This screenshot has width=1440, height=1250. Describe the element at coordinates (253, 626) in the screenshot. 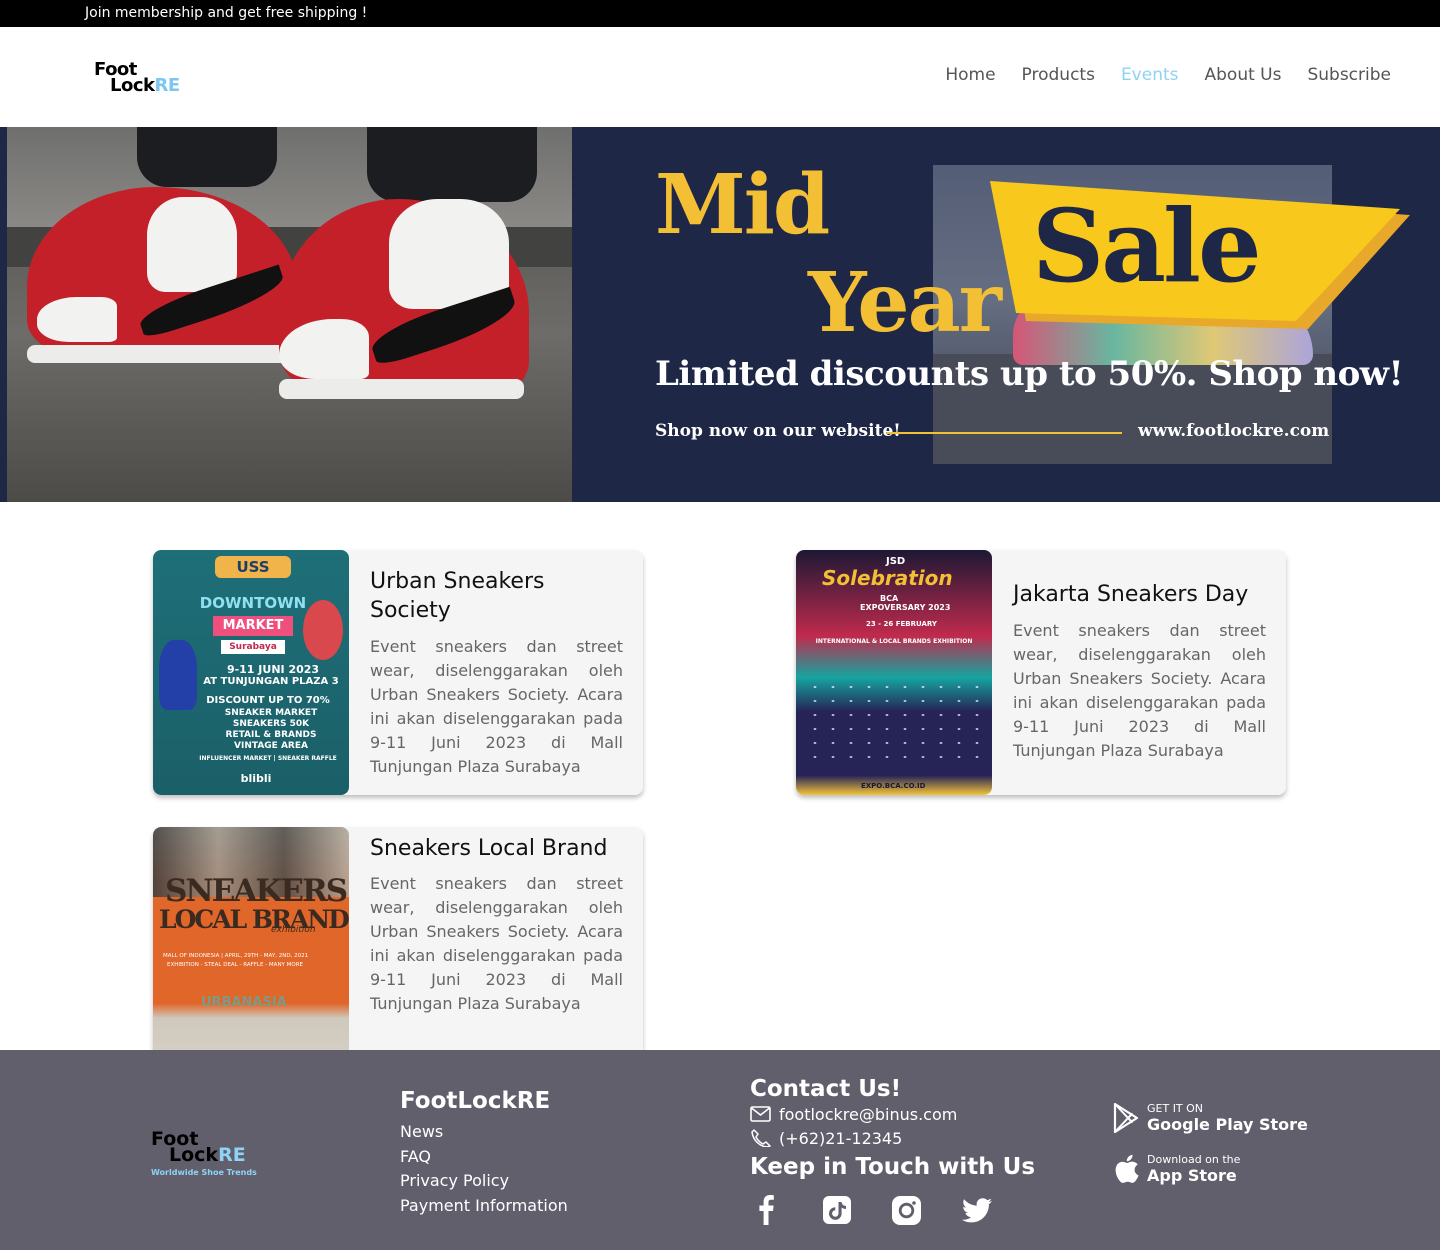

I see `poster-uss-line2: MARKET` at that location.